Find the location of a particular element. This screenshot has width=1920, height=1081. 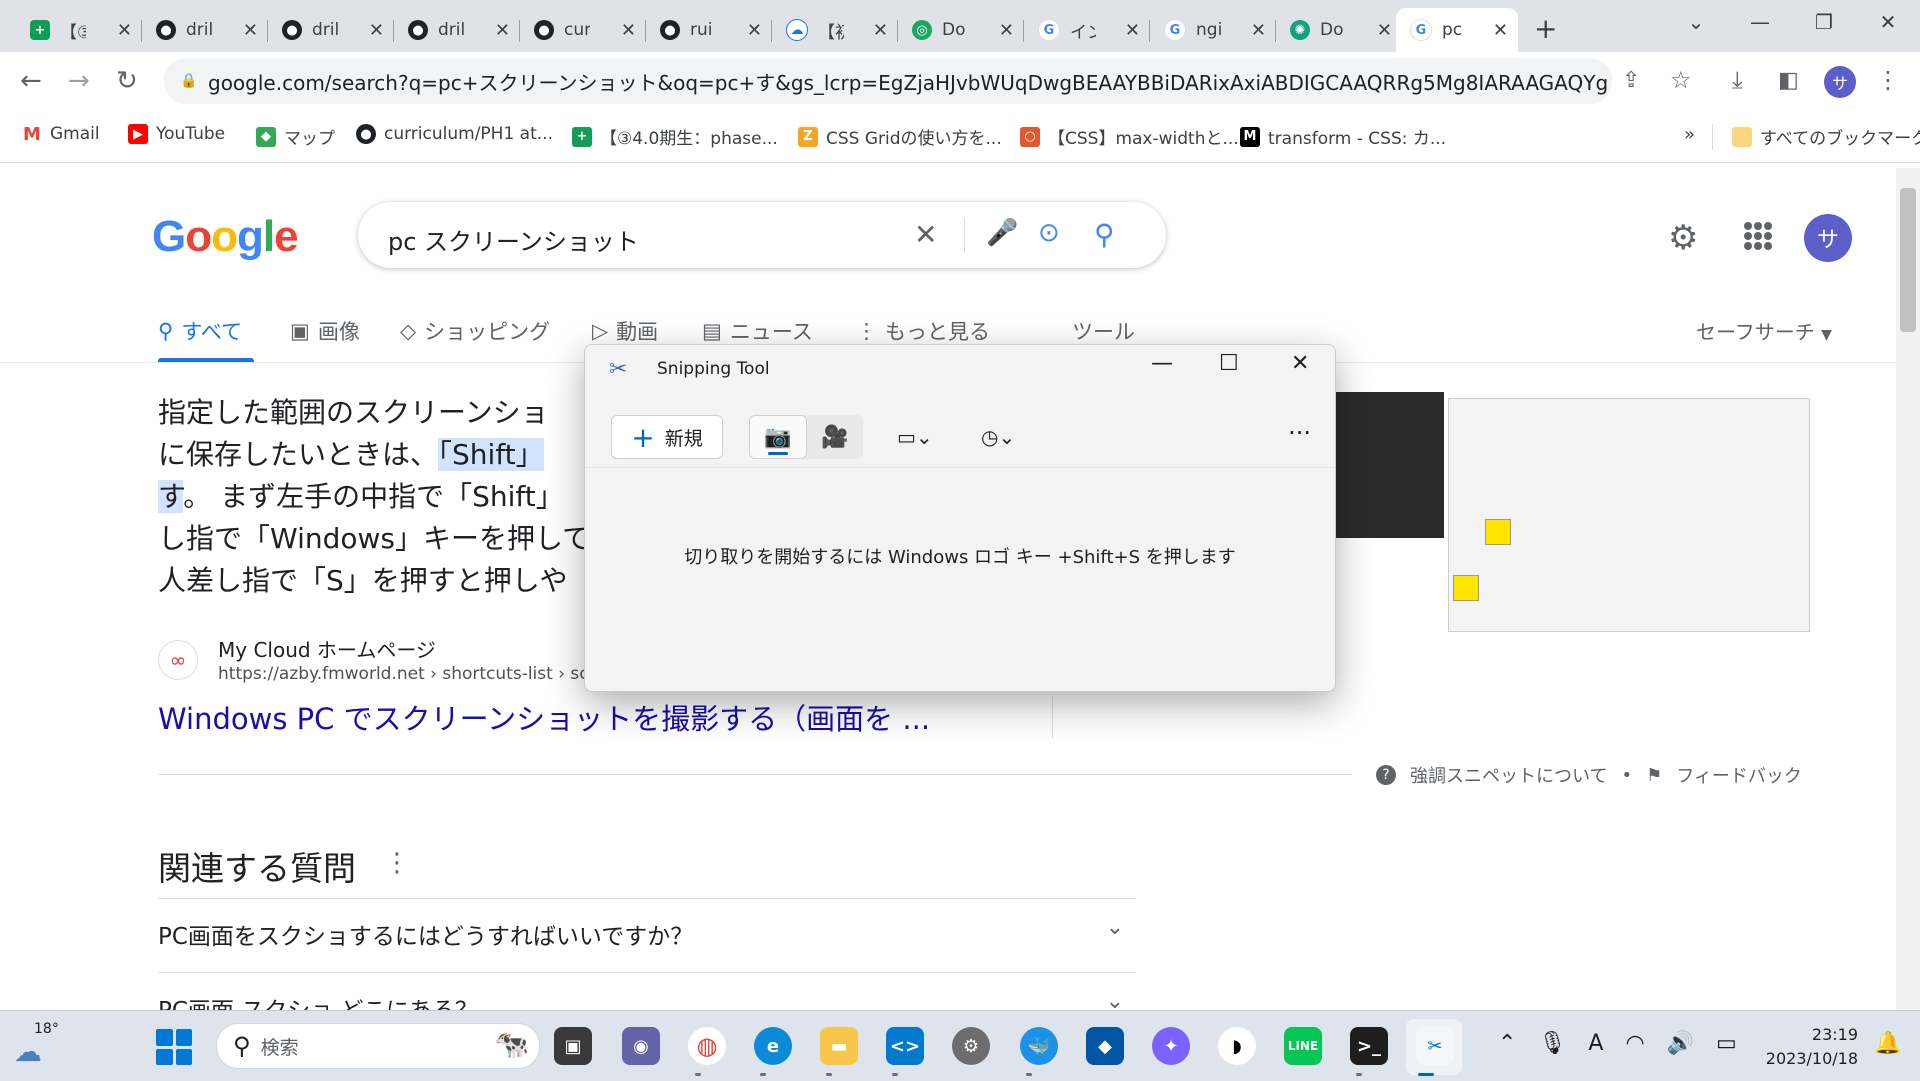

snipping-tool-taskbar-icon: ✂ is located at coordinates (1435, 1046).